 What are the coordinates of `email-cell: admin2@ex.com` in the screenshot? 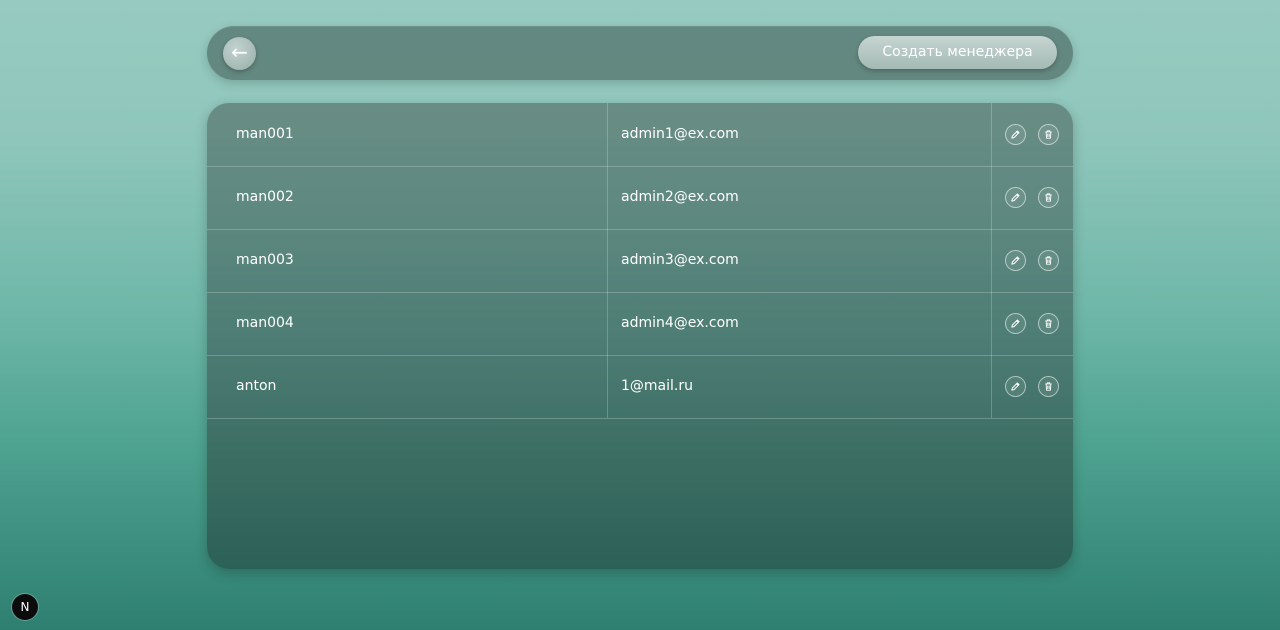 It's located at (680, 197).